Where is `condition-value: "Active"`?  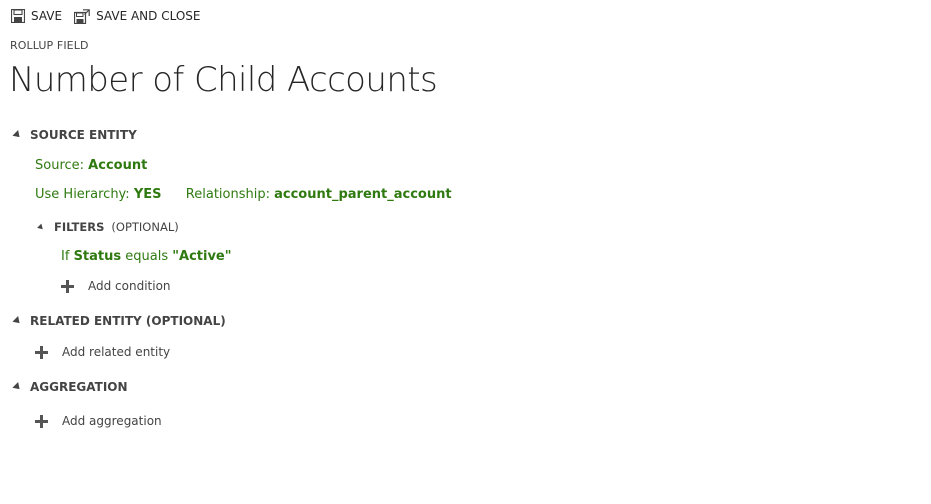
condition-value: "Active" is located at coordinates (201, 256).